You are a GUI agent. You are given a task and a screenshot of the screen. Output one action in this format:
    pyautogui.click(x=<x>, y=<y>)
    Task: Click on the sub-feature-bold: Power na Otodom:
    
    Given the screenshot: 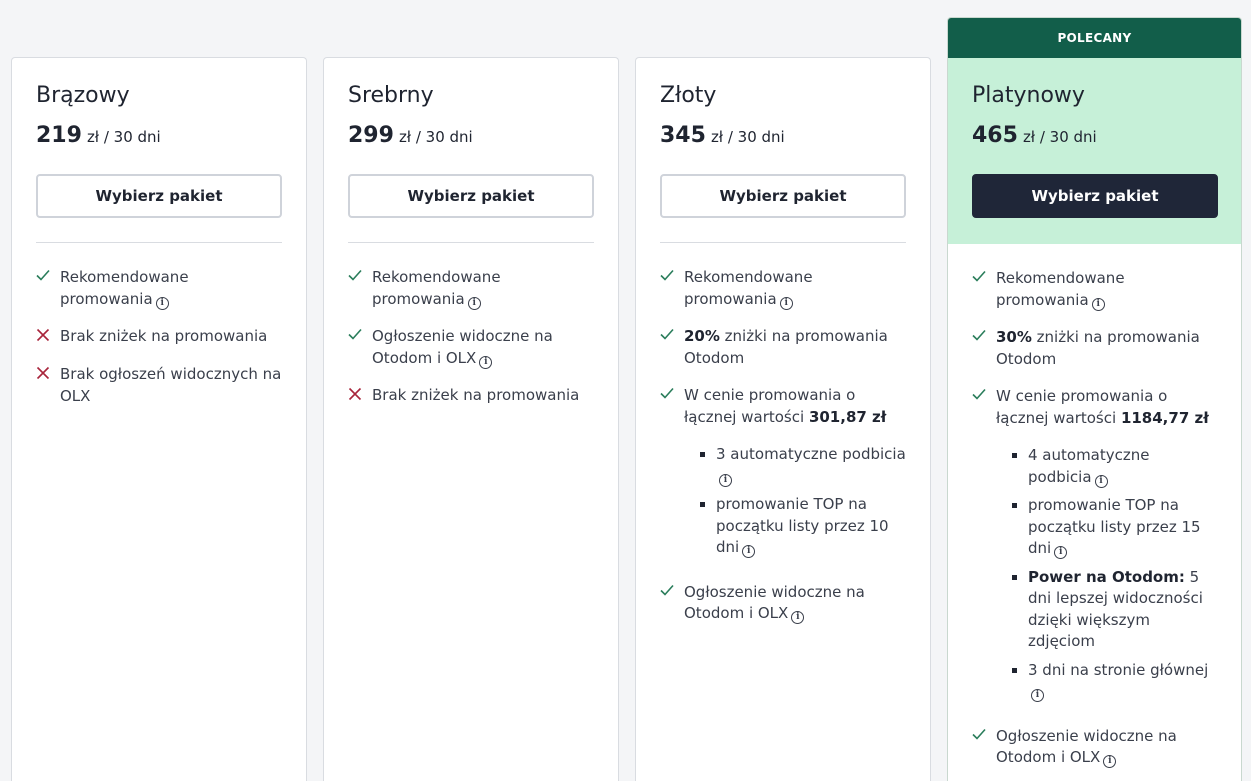 What is the action you would take?
    pyautogui.click(x=1106, y=576)
    